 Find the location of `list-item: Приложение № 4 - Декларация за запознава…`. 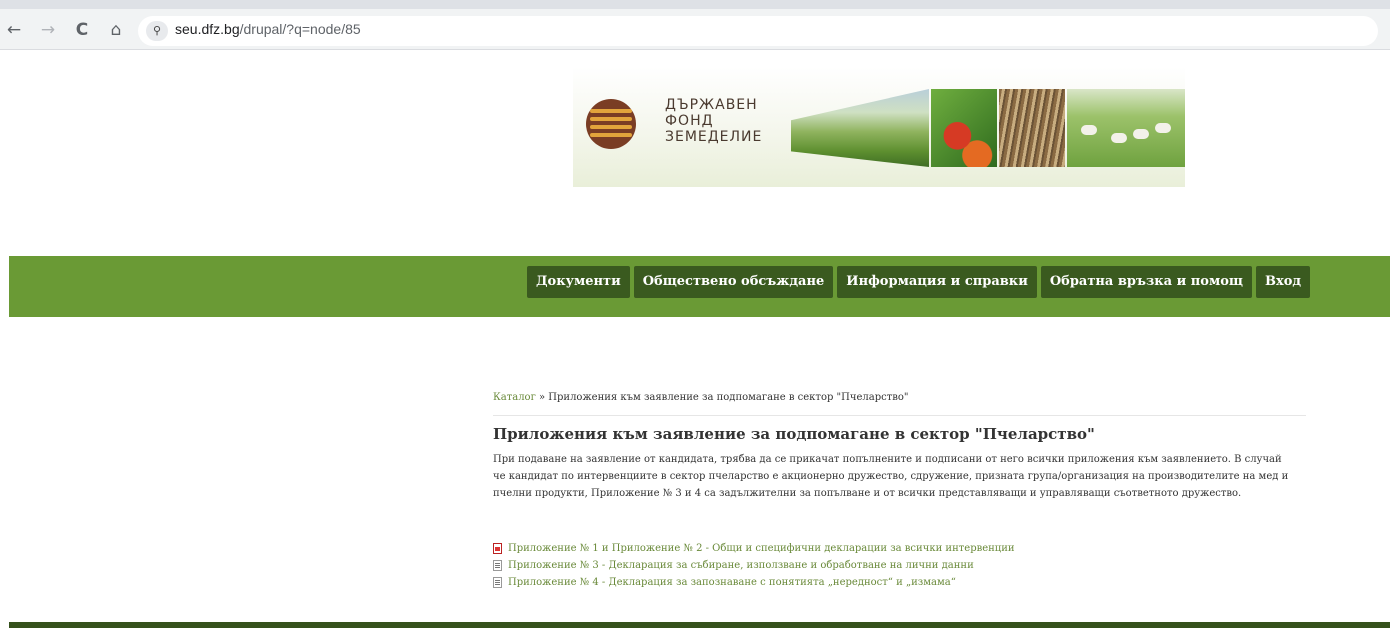

list-item: Приложение № 4 - Декларация за запознава… is located at coordinates (754, 582).